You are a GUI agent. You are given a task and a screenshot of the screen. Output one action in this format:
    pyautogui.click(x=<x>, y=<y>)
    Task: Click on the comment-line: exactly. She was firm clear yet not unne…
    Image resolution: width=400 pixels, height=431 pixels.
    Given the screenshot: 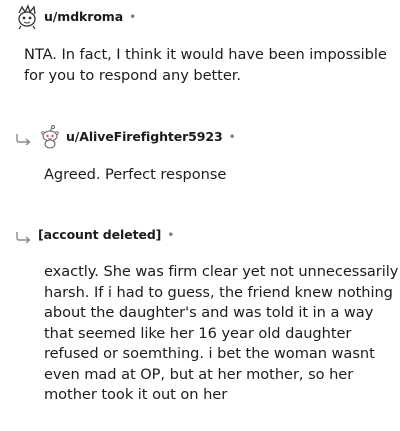 What is the action you would take?
    pyautogui.click(x=221, y=271)
    